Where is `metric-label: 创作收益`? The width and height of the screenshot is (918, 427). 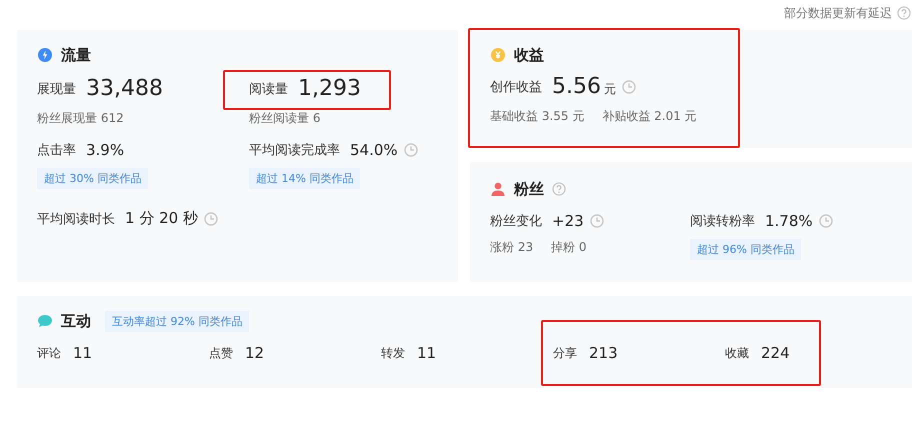
metric-label: 创作收益 is located at coordinates (516, 87).